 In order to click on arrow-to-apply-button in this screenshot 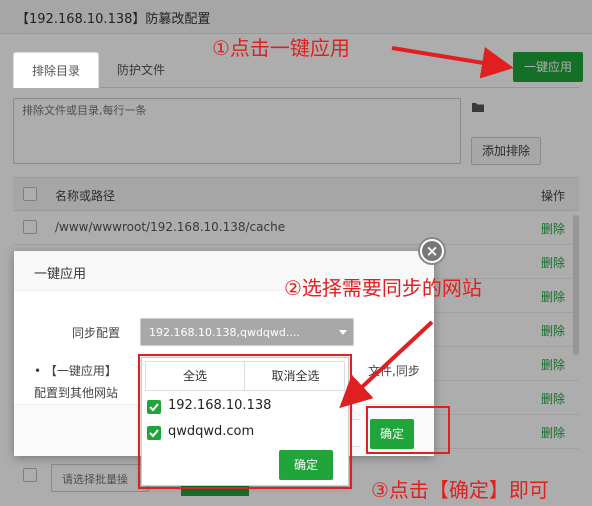, I will do `click(452, 62)`.